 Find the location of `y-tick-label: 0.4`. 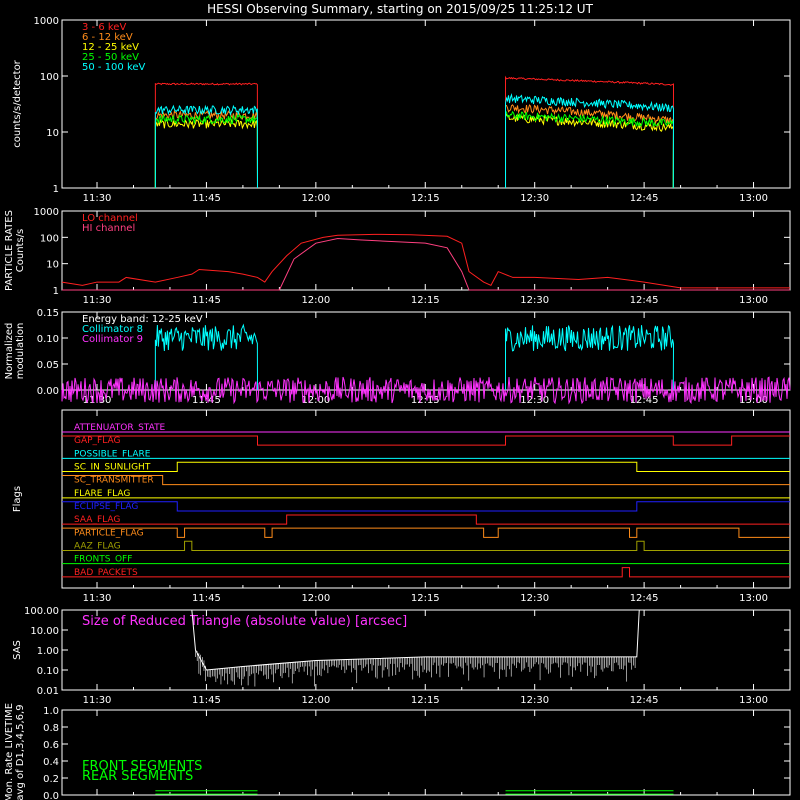

y-tick-label: 0.4 is located at coordinates (51, 762).